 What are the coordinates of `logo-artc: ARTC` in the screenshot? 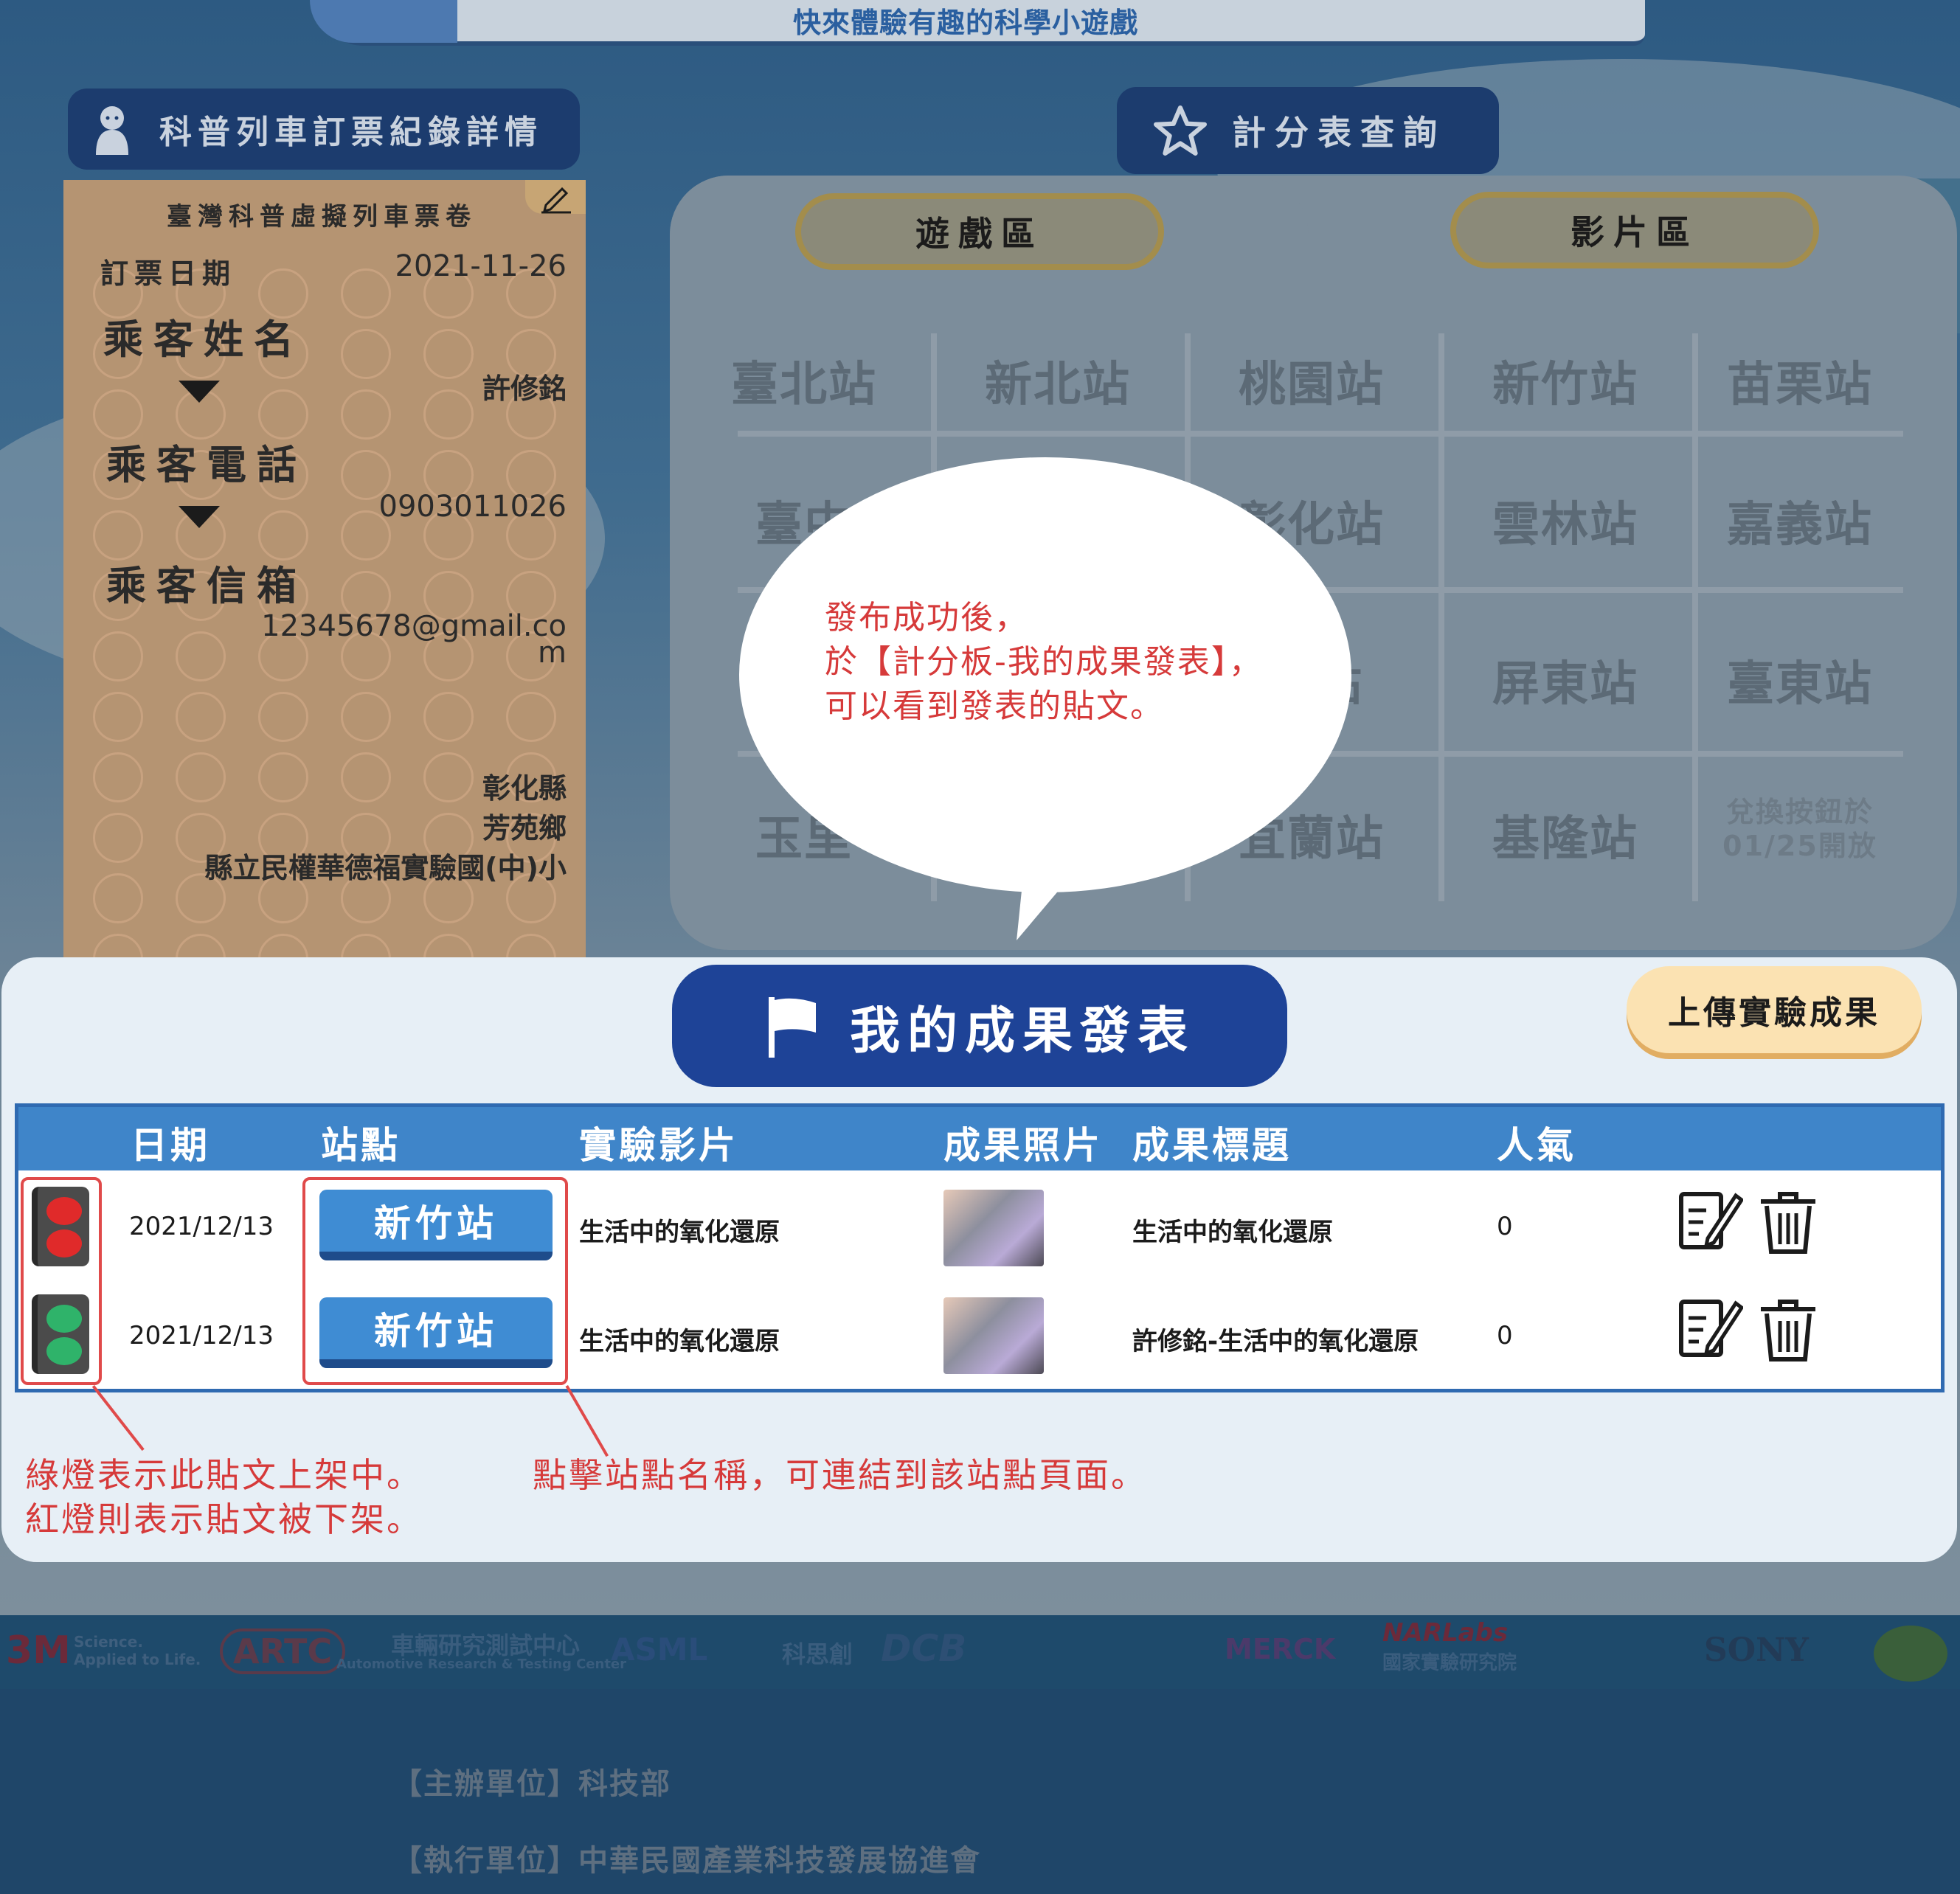 It's located at (283, 1651).